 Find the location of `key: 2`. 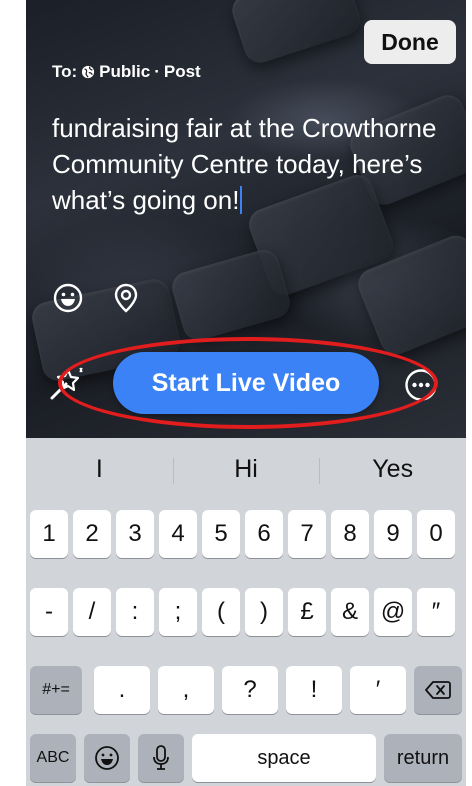

key: 2 is located at coordinates (92, 534).